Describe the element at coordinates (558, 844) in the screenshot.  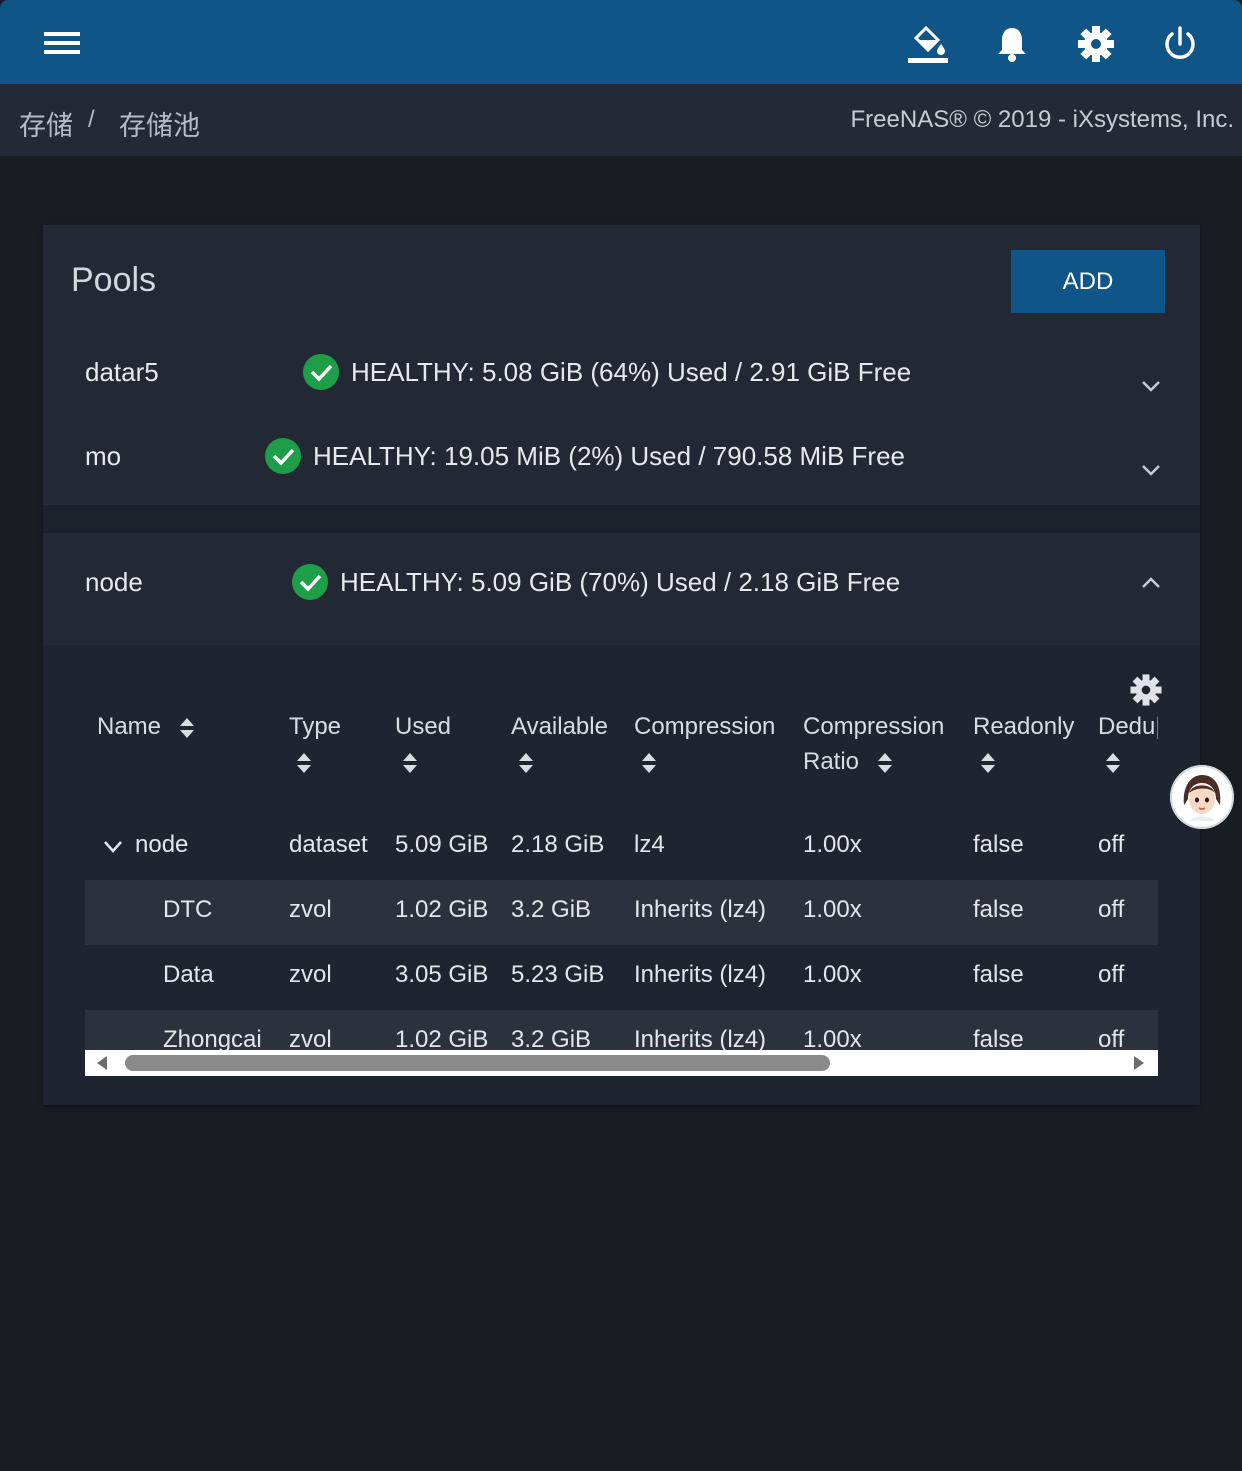
I see `cell-available: 2.18 GiB` at that location.